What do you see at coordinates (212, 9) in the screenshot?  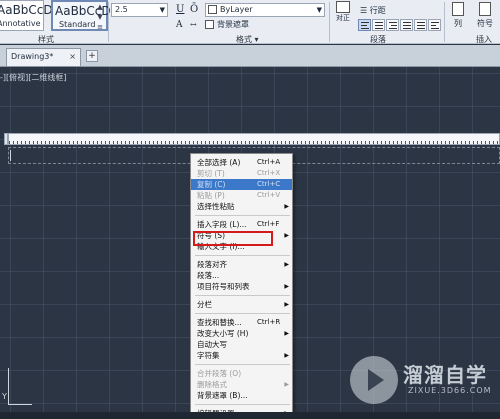 I see `color-swatch-icon` at bounding box center [212, 9].